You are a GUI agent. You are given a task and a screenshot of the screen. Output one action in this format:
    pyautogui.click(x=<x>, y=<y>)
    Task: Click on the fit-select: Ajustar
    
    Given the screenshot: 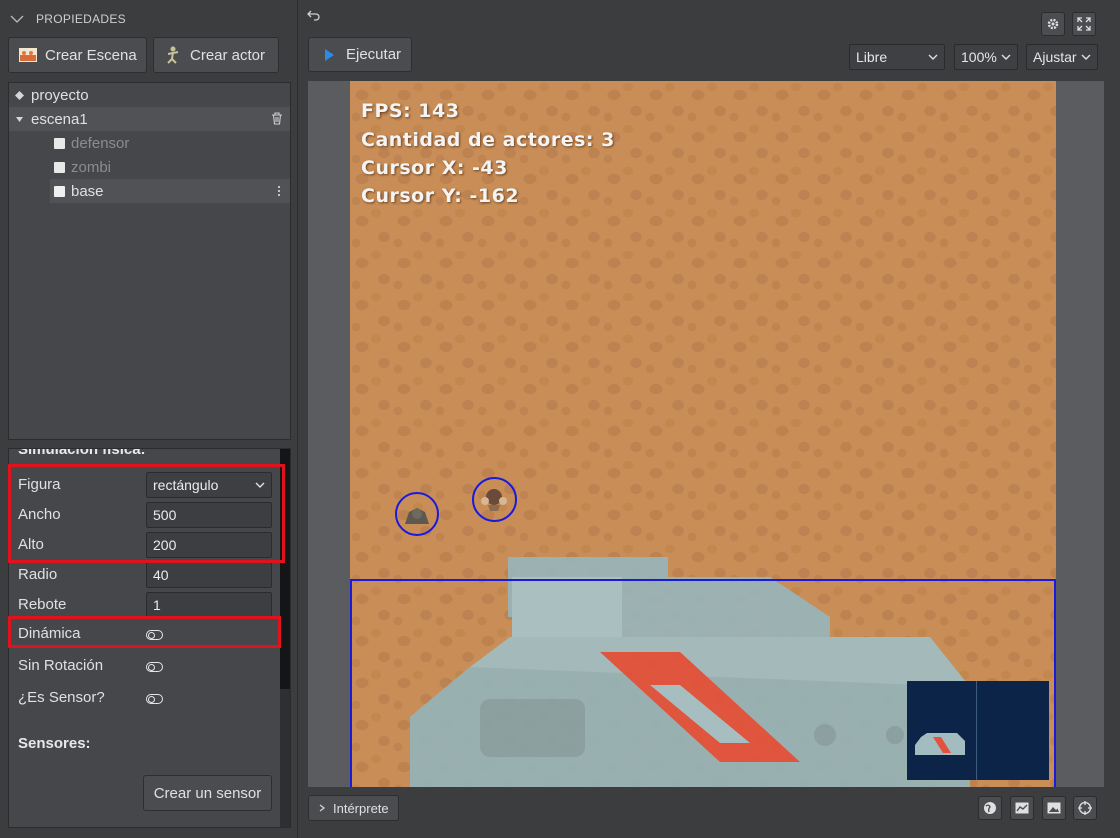 What is the action you would take?
    pyautogui.click(x=1062, y=57)
    